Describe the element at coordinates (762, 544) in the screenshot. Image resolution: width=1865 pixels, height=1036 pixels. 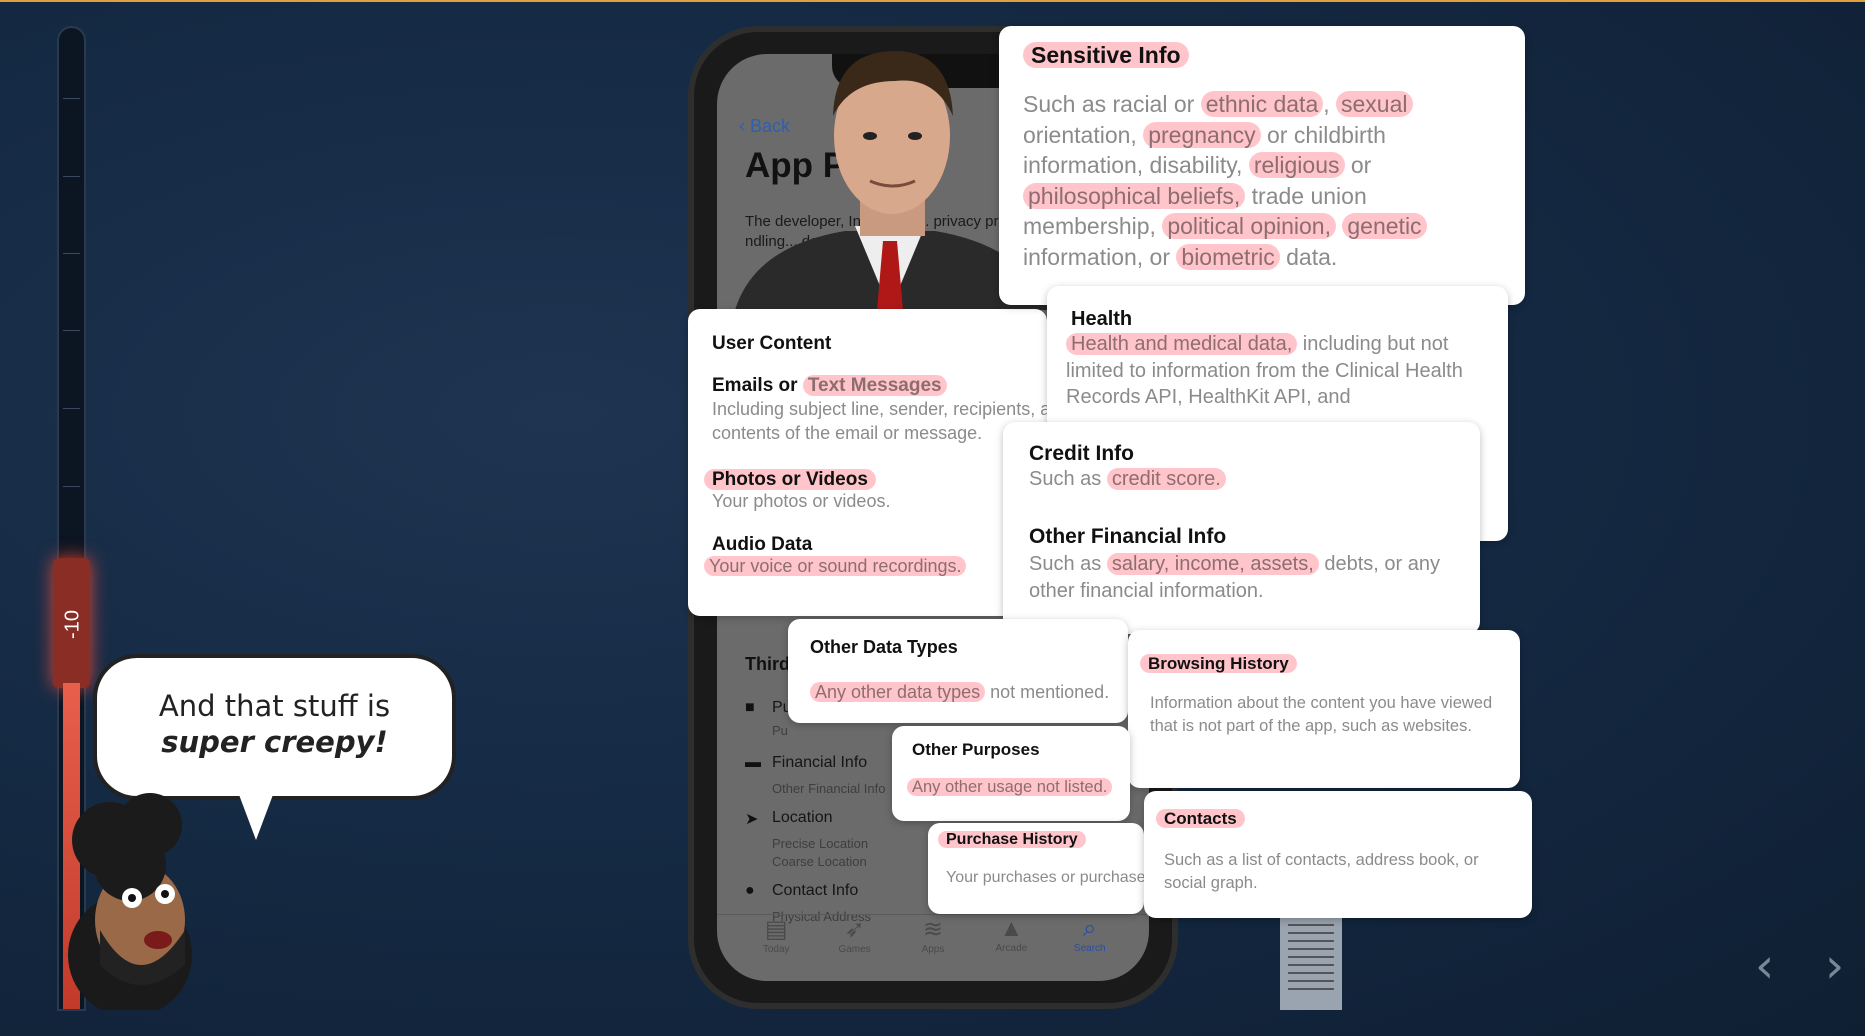
I see `audio-title: Audio Data` at that location.